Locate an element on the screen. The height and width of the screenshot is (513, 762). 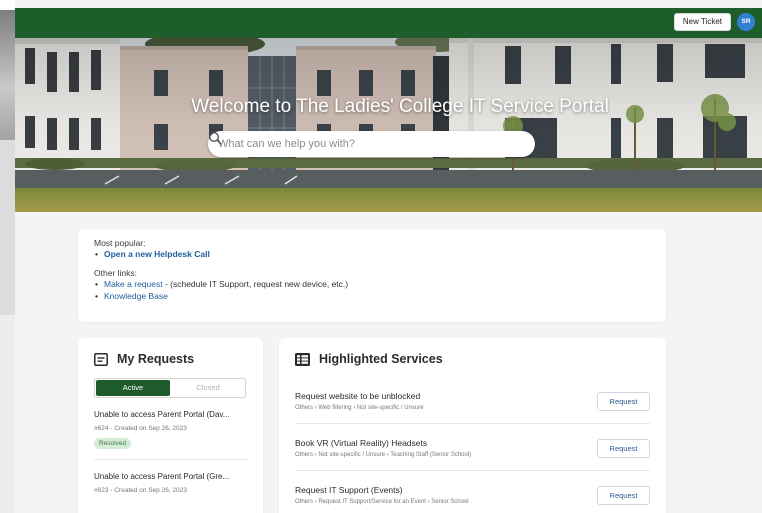
list-item: Open a new Helpdesk Call is located at coordinates (372, 254).